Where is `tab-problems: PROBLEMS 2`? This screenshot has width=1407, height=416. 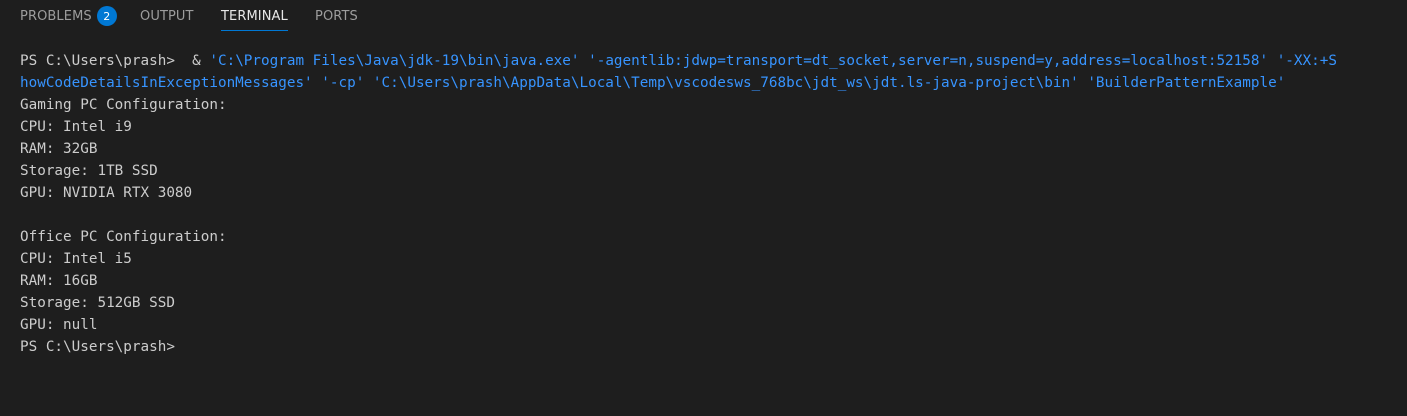 tab-problems: PROBLEMS 2 is located at coordinates (68, 16).